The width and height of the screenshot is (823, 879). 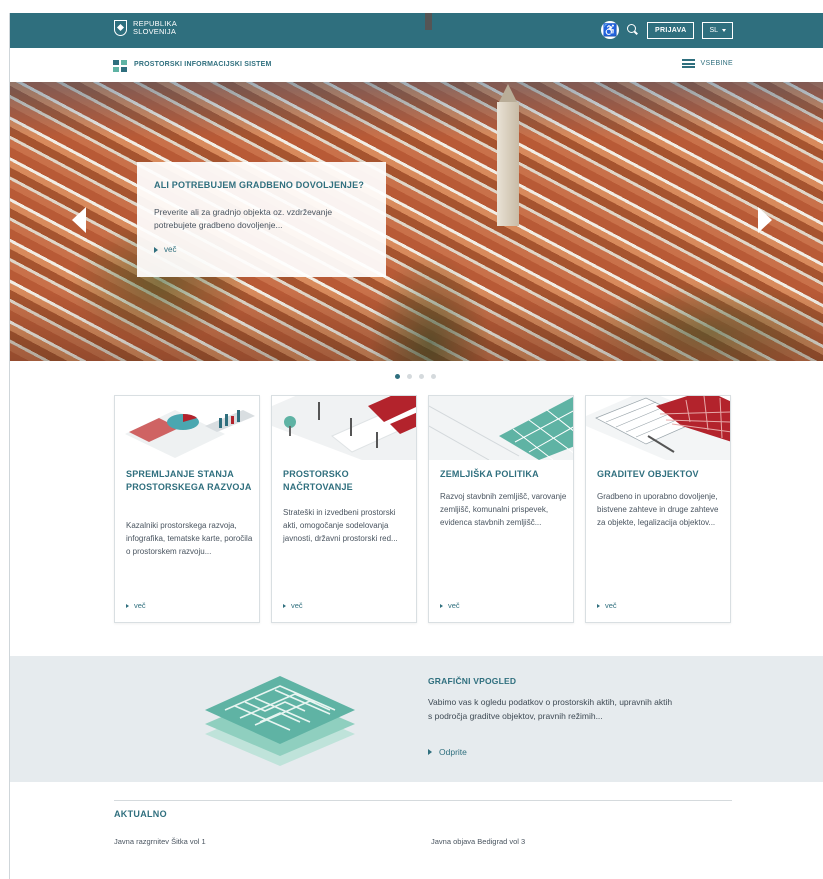 What do you see at coordinates (160, 841) in the screenshot?
I see `news-item: Javna razgrnitev Šitka vol 1` at bounding box center [160, 841].